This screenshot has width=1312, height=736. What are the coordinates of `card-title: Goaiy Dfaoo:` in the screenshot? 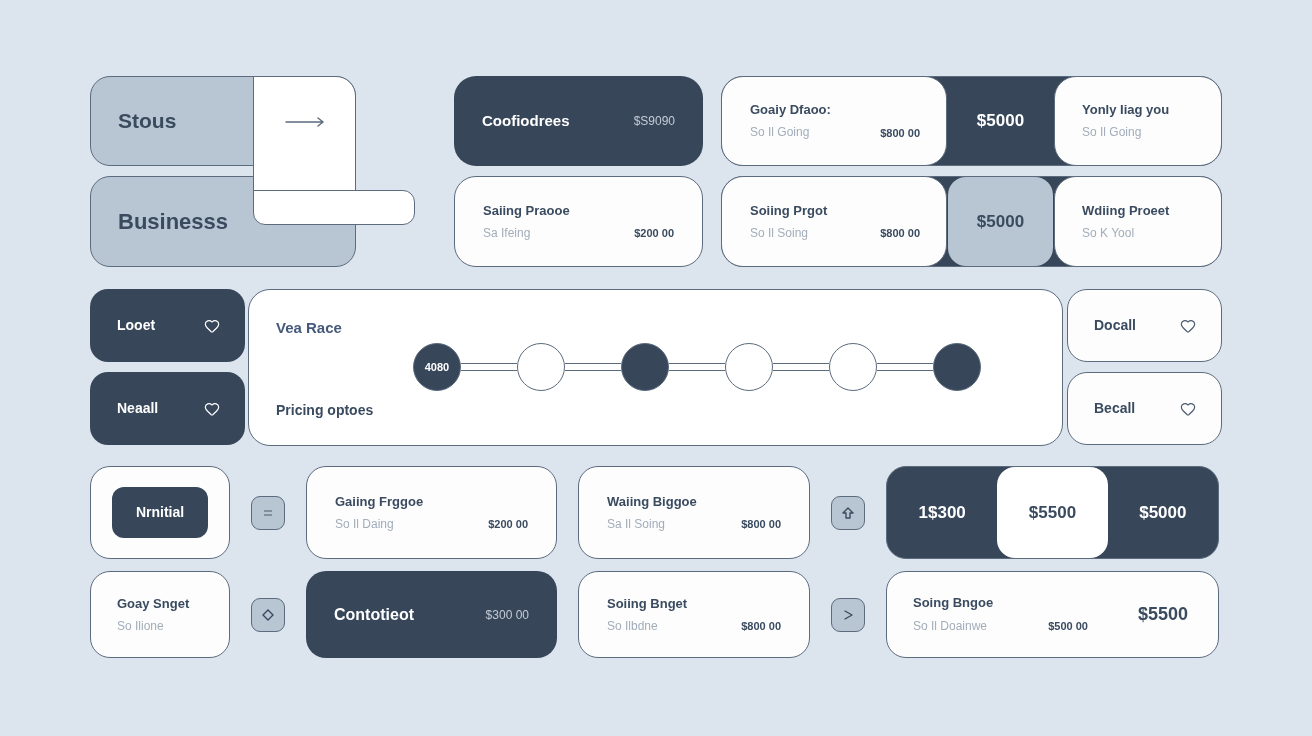 It's located at (791, 110).